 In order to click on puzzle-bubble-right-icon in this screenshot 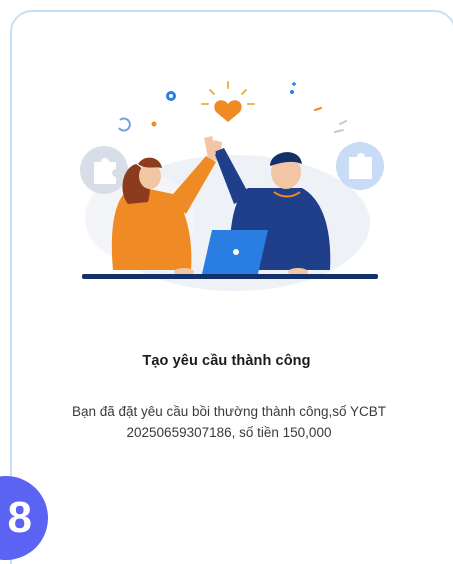, I will do `click(360, 166)`.